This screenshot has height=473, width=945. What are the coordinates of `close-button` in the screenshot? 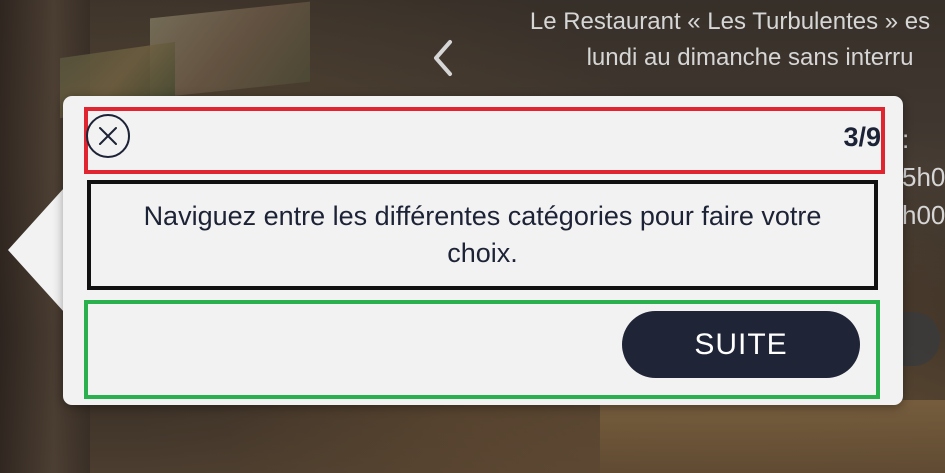 It's located at (108, 136).